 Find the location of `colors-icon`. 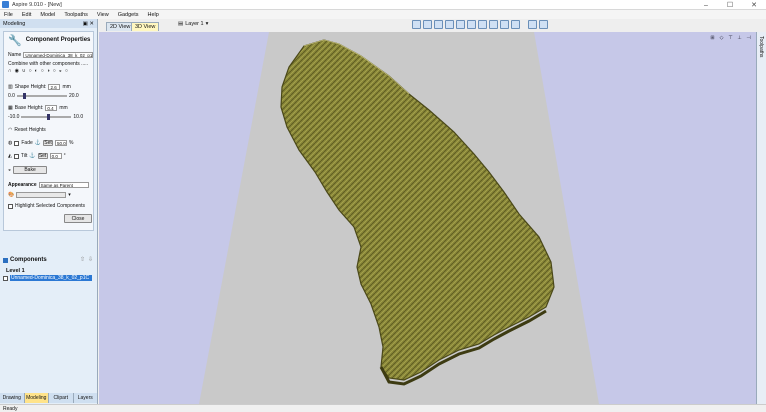

colors-icon is located at coordinates (482, 24).